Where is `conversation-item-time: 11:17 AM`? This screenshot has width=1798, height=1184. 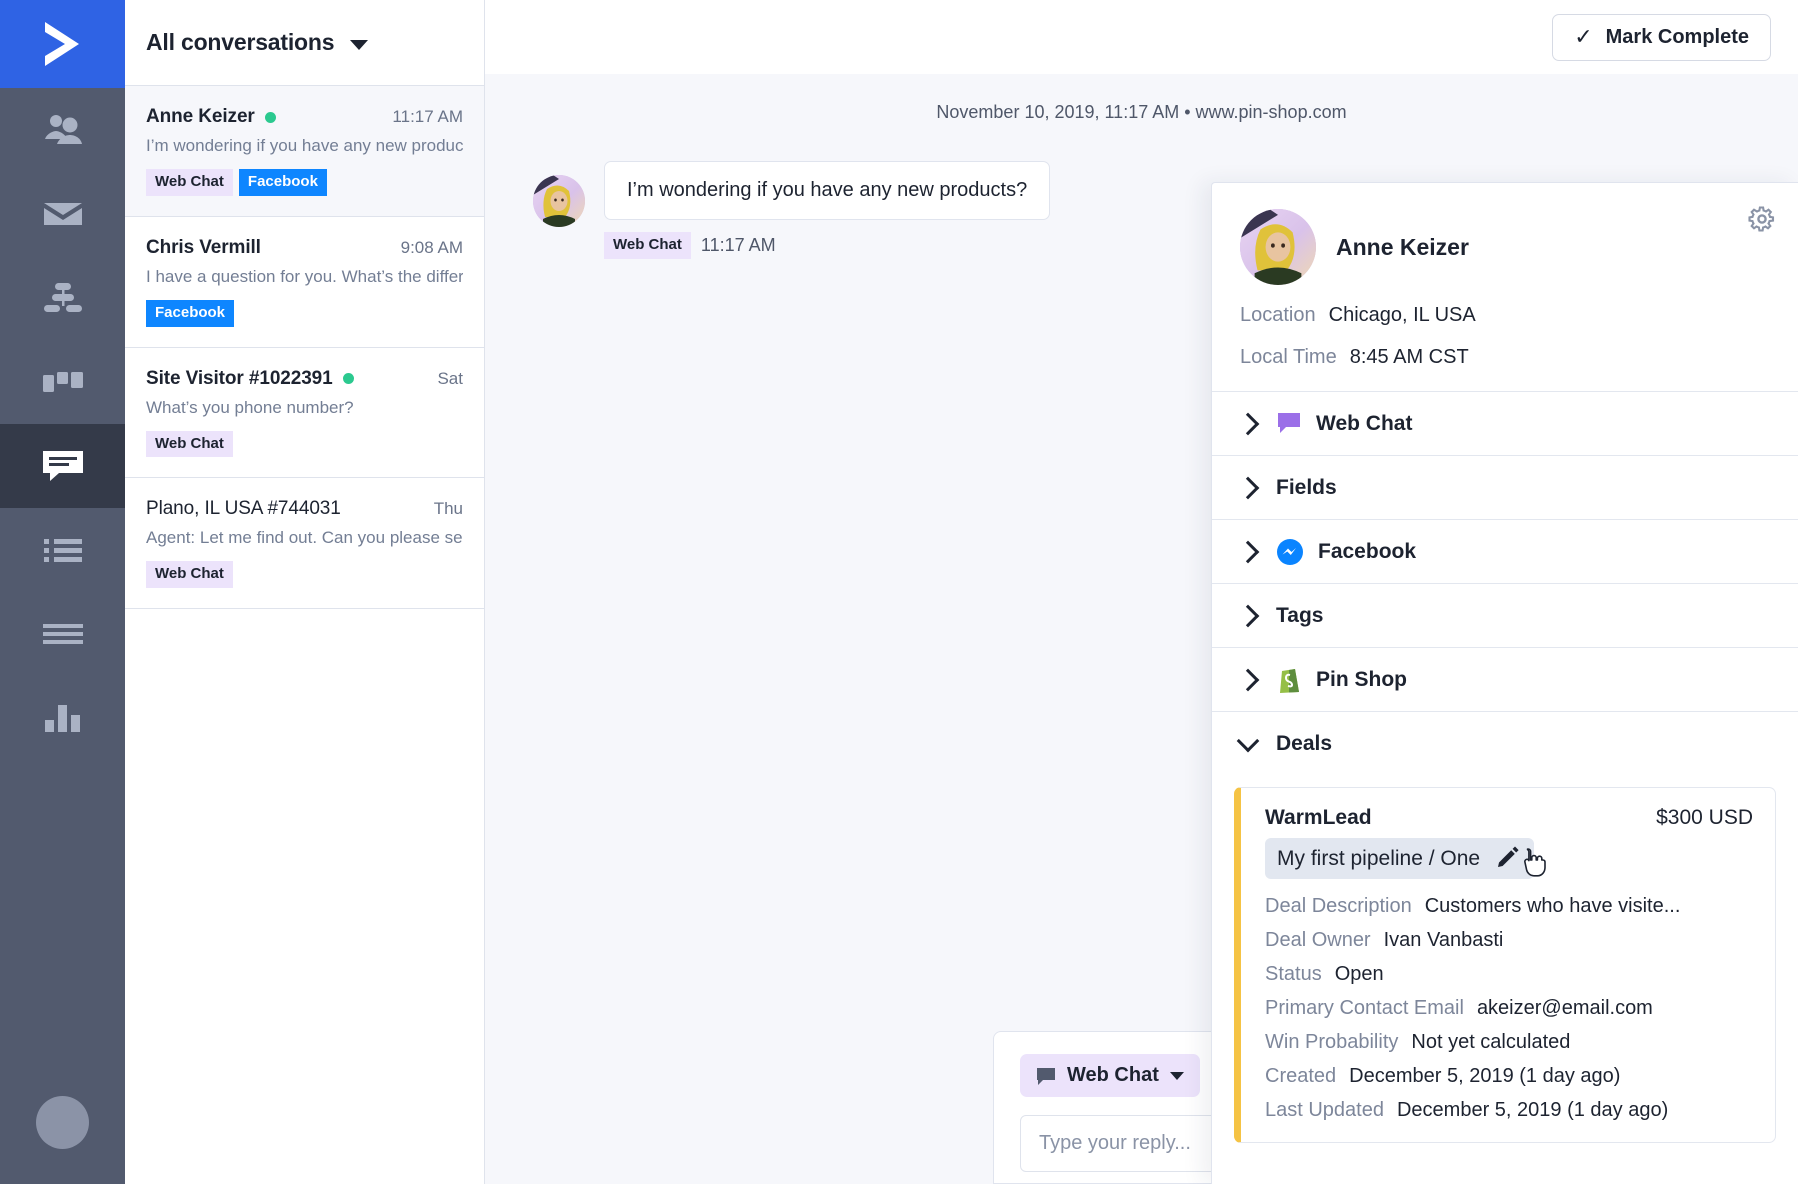
conversation-item-time: 11:17 AM is located at coordinates (427, 116).